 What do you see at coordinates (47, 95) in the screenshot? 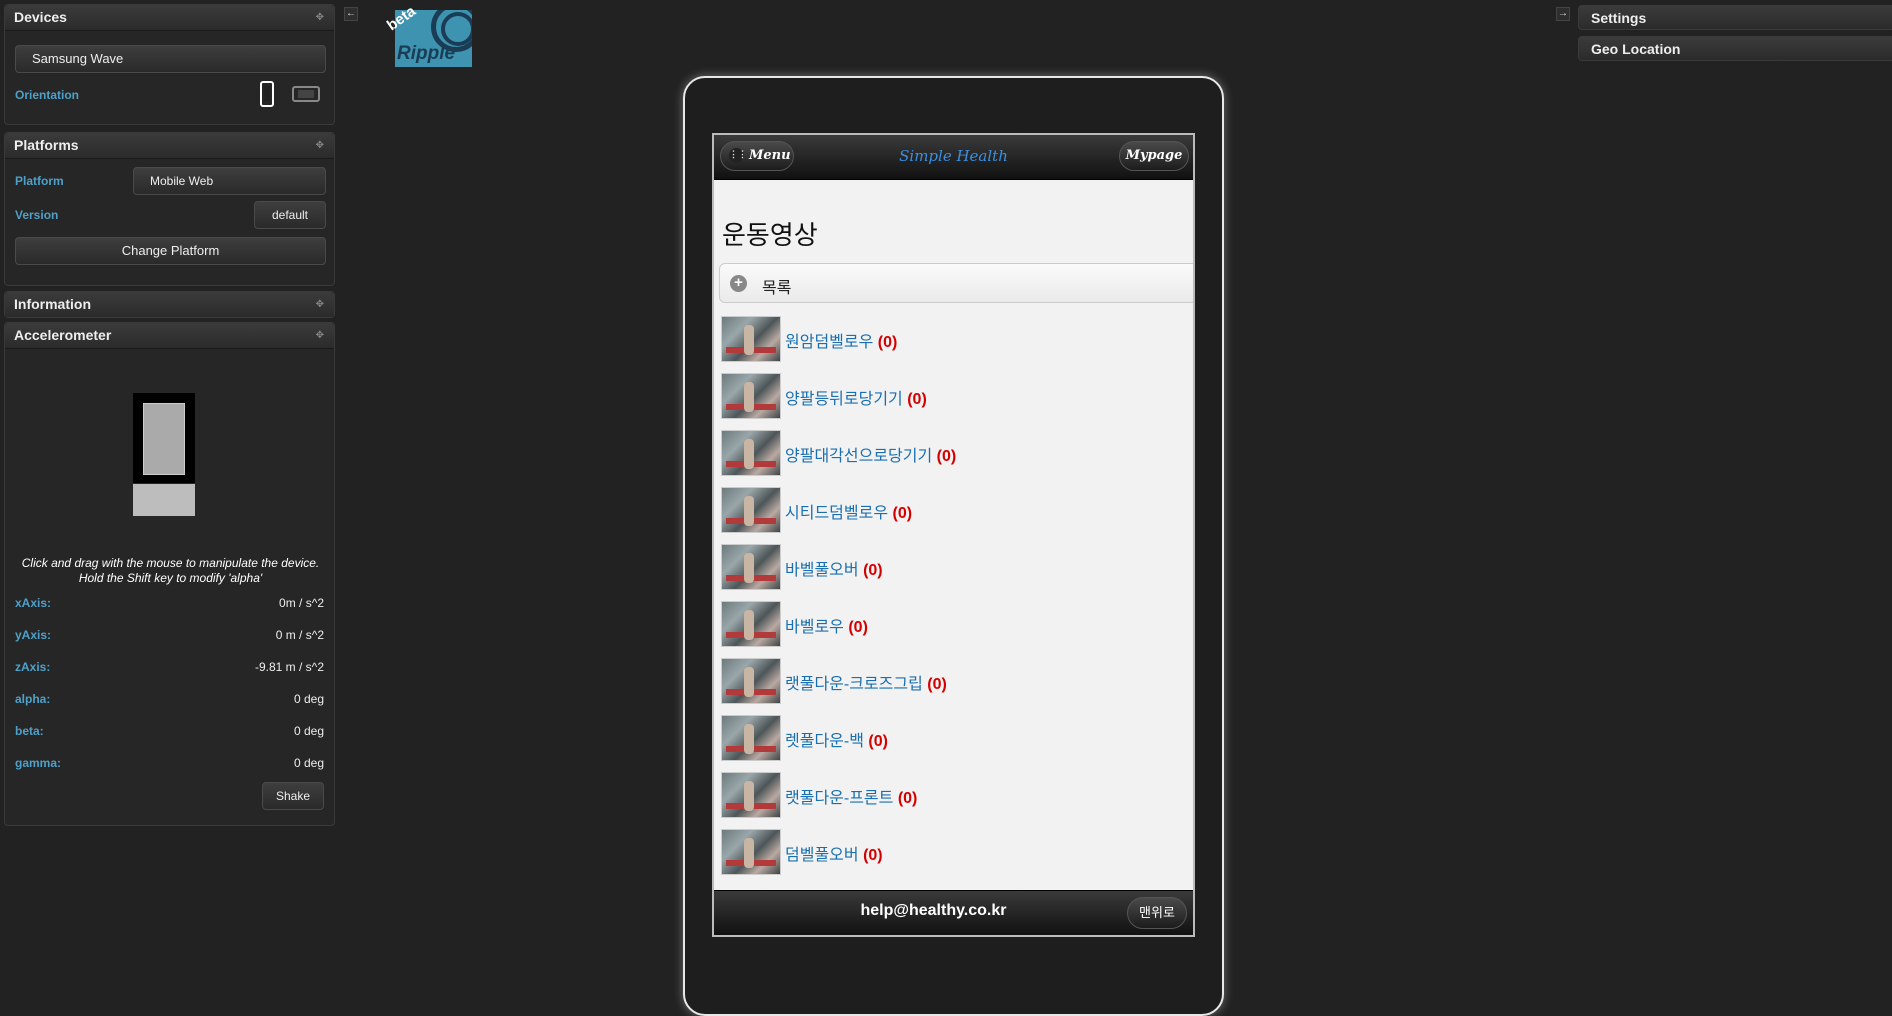
I see `orientation-label: Orientation` at bounding box center [47, 95].